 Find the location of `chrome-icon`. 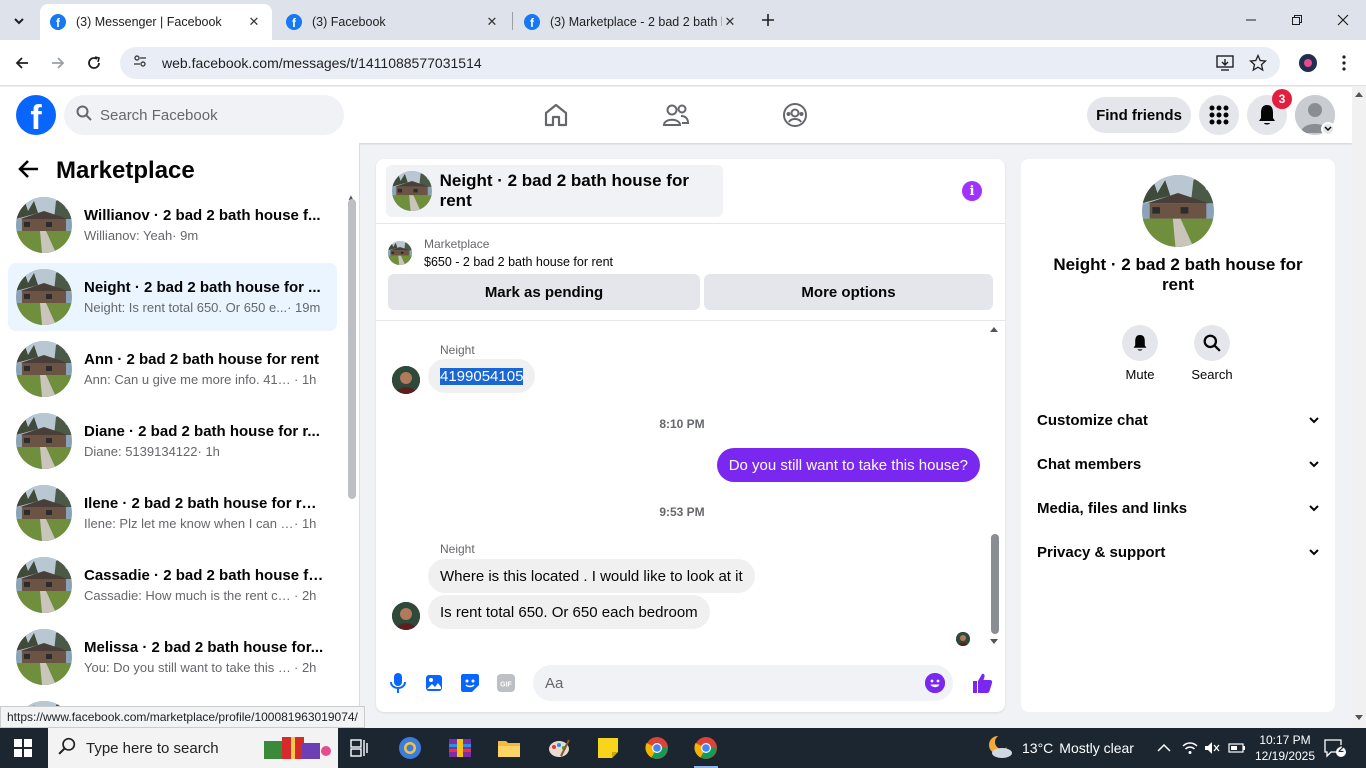

chrome-icon is located at coordinates (657, 748).